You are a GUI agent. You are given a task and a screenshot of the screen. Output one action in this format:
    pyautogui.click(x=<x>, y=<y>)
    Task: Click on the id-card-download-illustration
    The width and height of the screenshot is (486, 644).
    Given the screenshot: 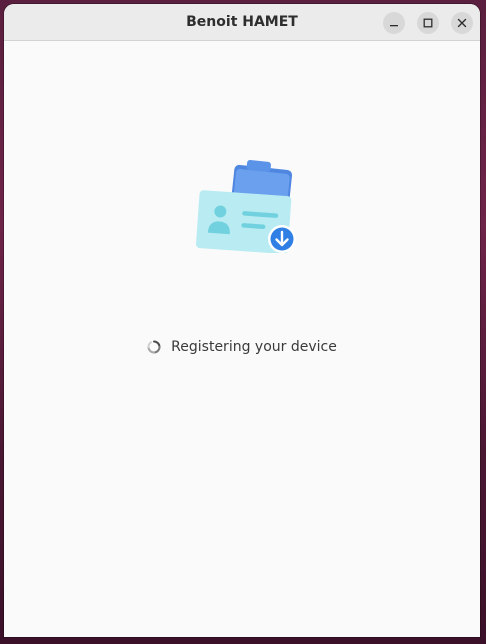 What is the action you would take?
    pyautogui.click(x=246, y=206)
    